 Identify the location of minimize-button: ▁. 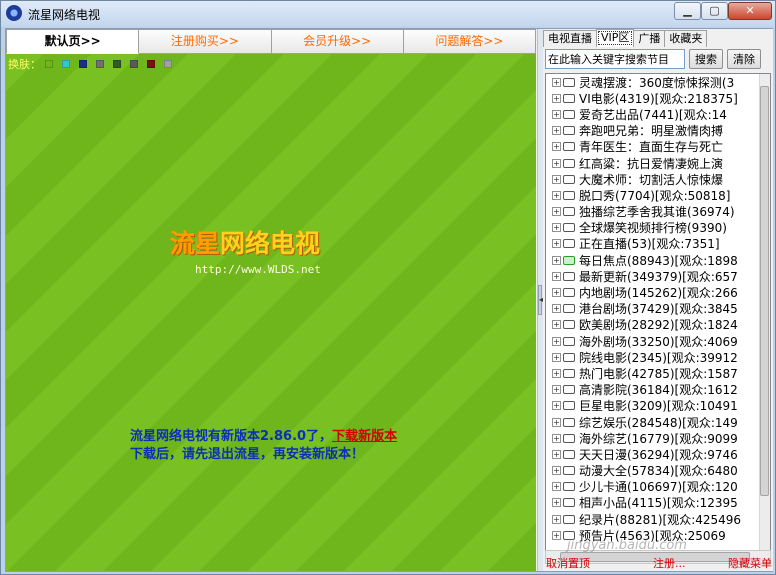
(687, 11).